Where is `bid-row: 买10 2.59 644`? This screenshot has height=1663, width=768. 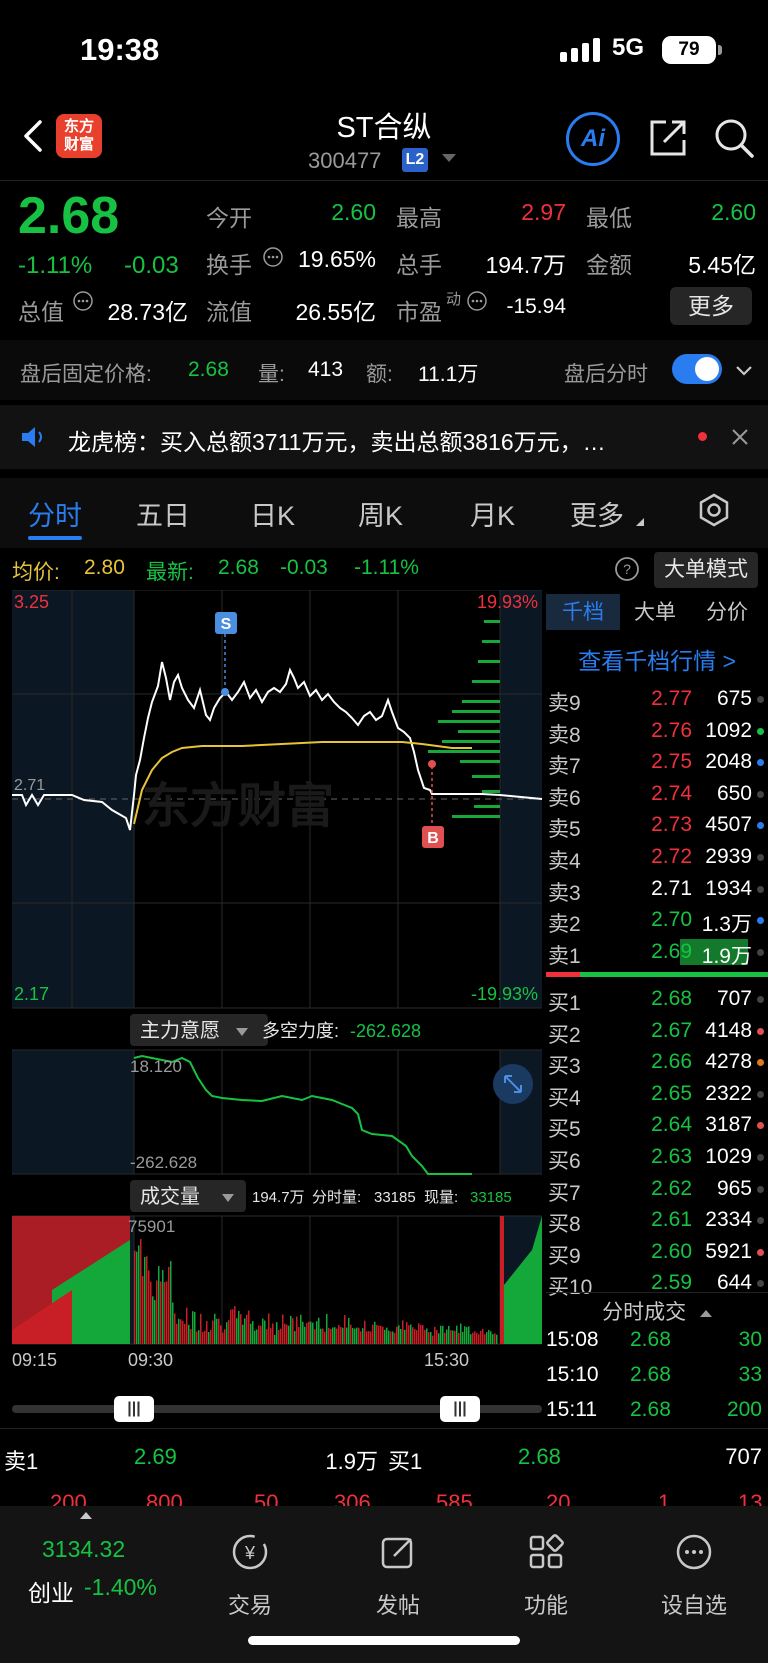 bid-row: 买10 2.59 644 is located at coordinates (657, 1283).